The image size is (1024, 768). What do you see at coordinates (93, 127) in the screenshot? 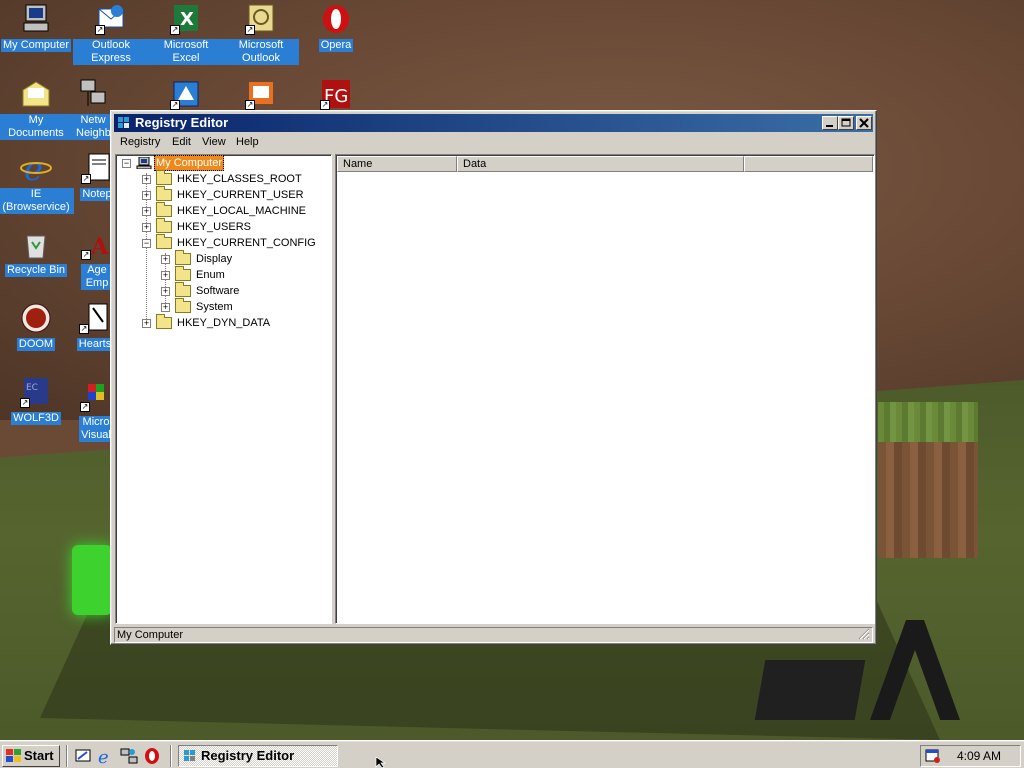
I see `desktop-icon-label: Netw Neighb` at bounding box center [93, 127].